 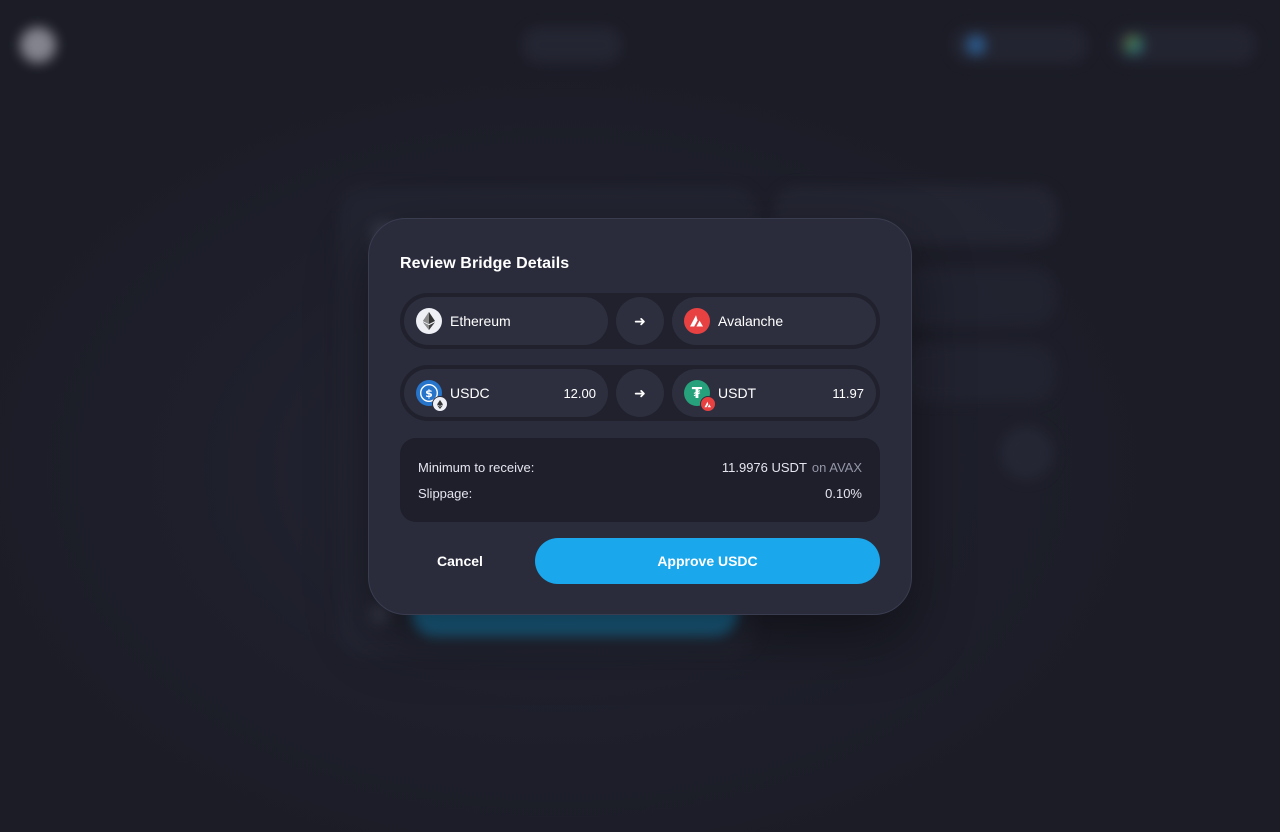 What do you see at coordinates (848, 393) in the screenshot?
I see `to-token-amount: 11.97` at bounding box center [848, 393].